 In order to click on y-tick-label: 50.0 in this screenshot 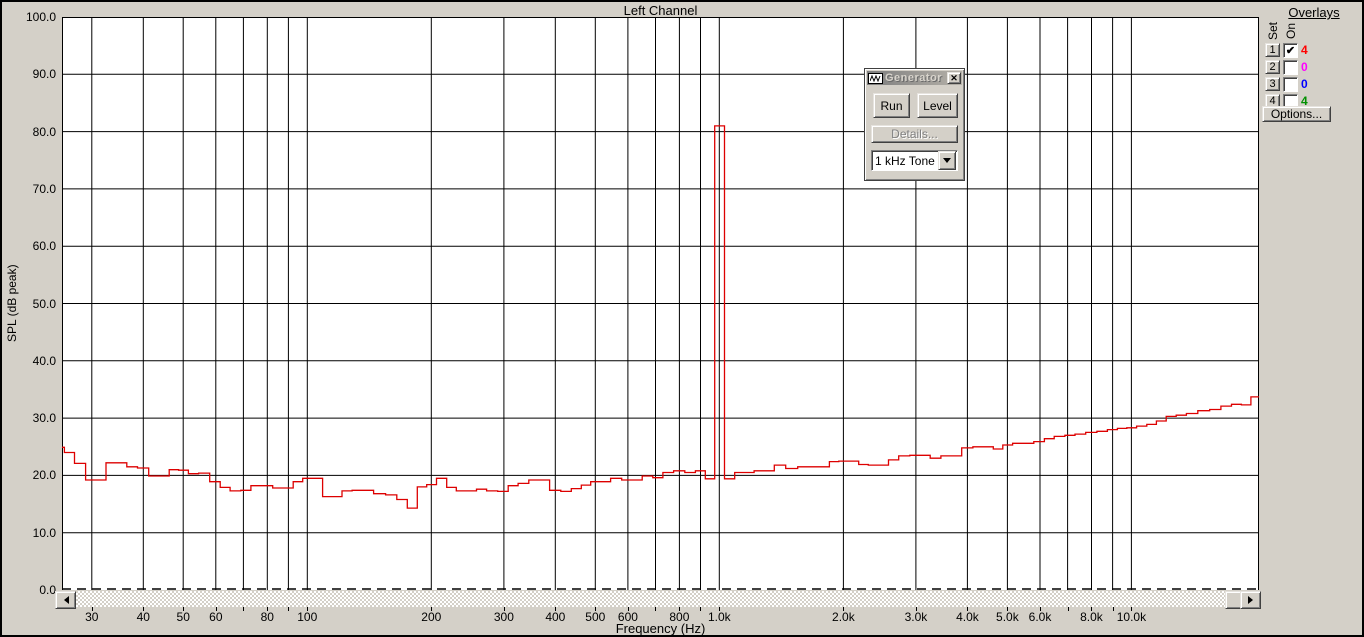, I will do `click(44, 303)`.